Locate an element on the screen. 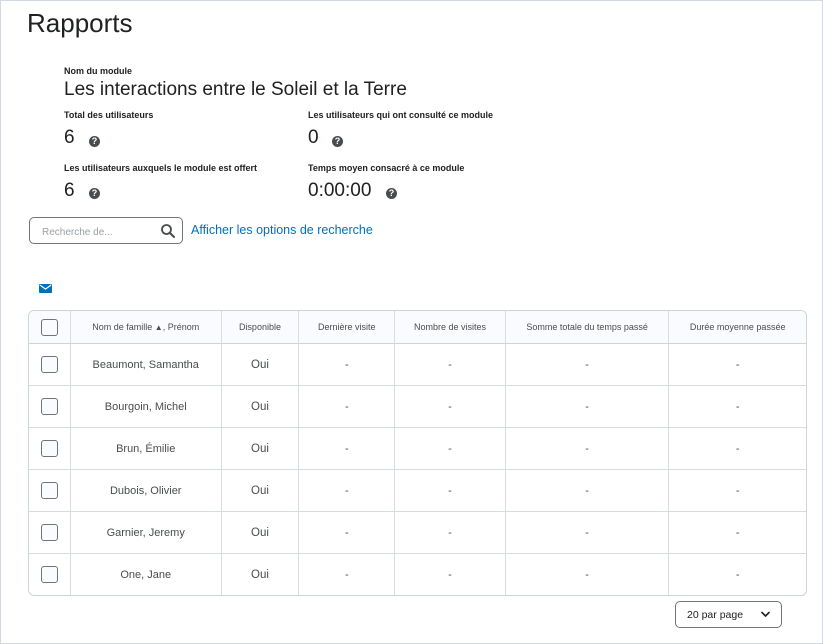  table-row: Beaumont, Samantha Oui - - - - is located at coordinates (417, 365).